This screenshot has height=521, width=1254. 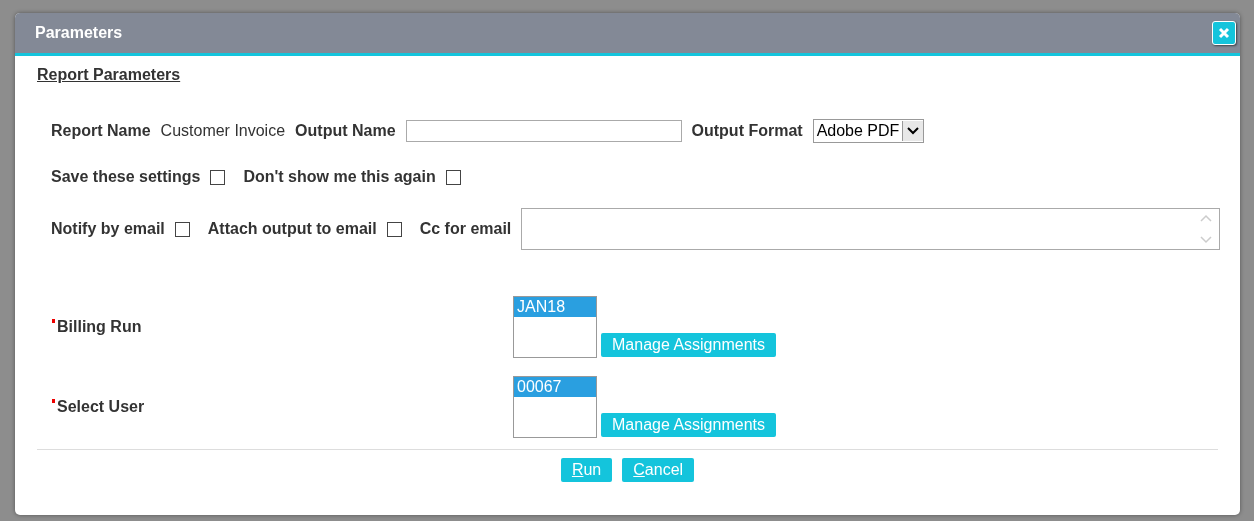 What do you see at coordinates (913, 131) in the screenshot?
I see `chevron-down-icon` at bounding box center [913, 131].